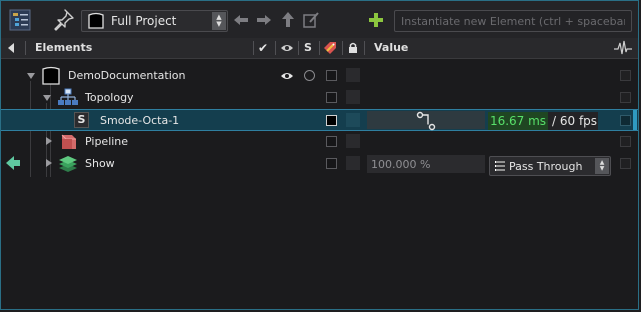 The width and height of the screenshot is (641, 312). I want to click on project-select: Full Project ▲ ▼, so click(154, 21).